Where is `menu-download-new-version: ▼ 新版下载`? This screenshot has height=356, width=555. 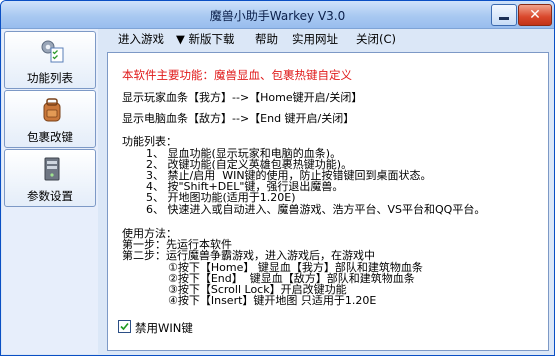
menu-download-new-version: ▼ 新版下载 is located at coordinates (205, 39).